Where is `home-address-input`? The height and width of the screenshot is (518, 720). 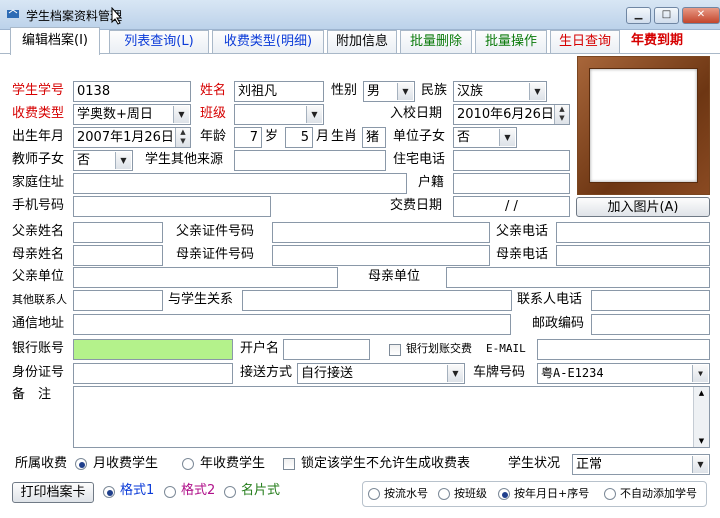 home-address-input is located at coordinates (240, 183).